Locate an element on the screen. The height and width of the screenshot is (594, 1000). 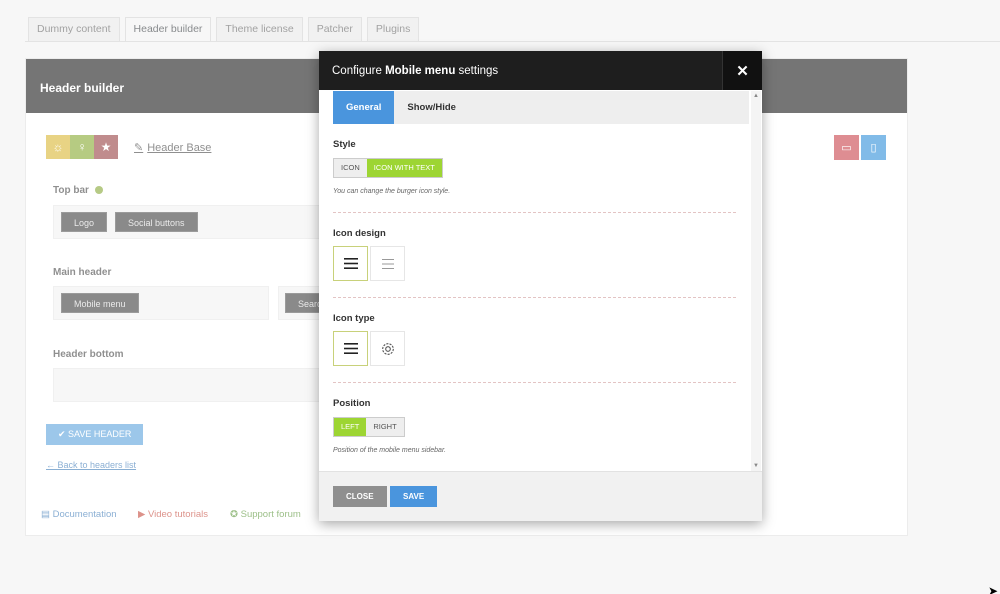
modal-title-element: Mobile menu is located at coordinates (420, 71).